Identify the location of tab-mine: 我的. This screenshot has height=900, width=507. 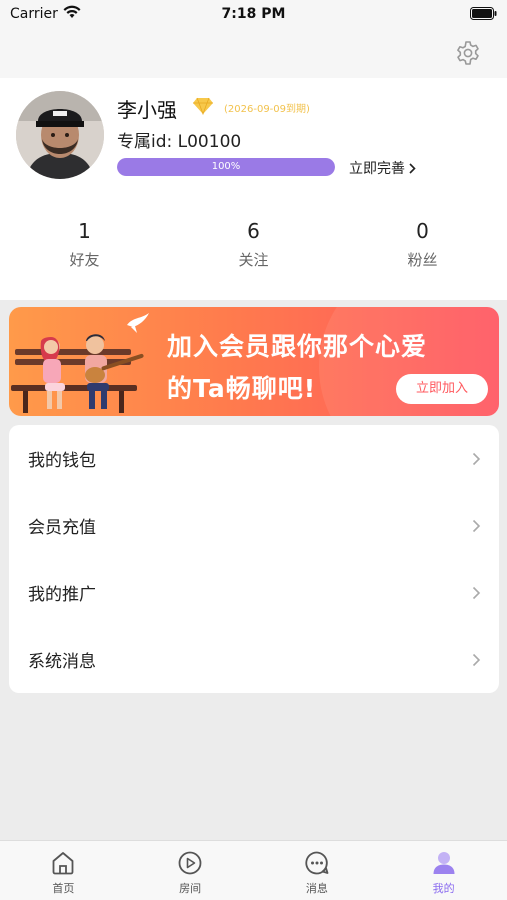
(443, 870).